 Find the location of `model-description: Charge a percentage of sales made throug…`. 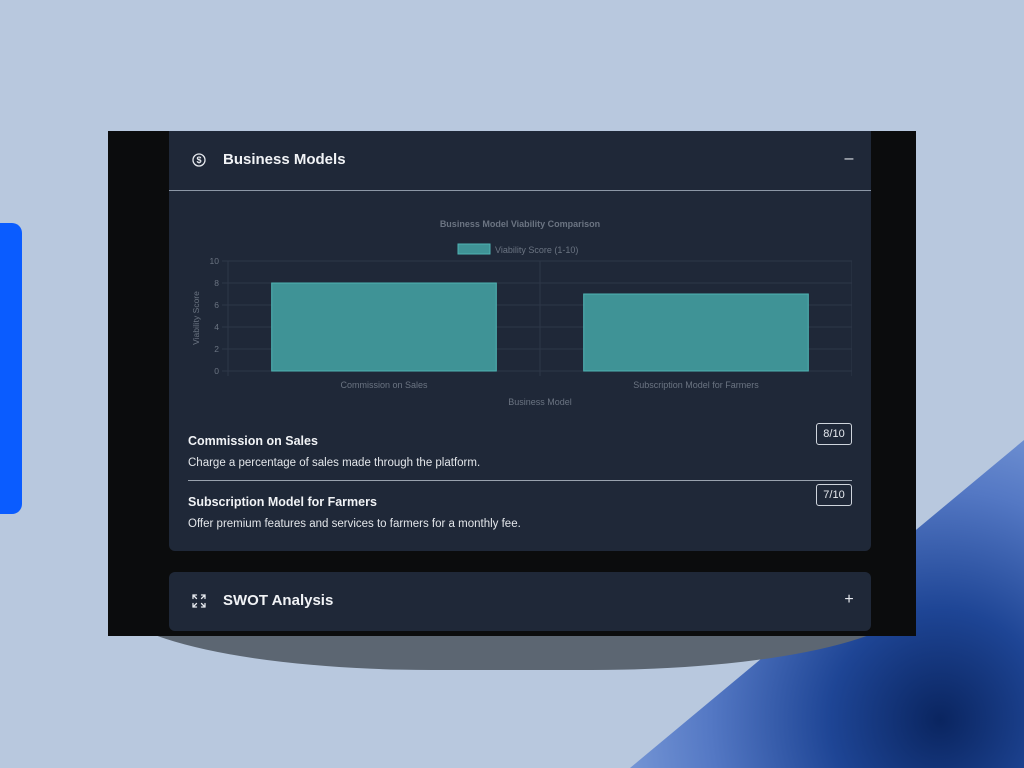

model-description: Charge a percentage of sales made throug… is located at coordinates (334, 463).